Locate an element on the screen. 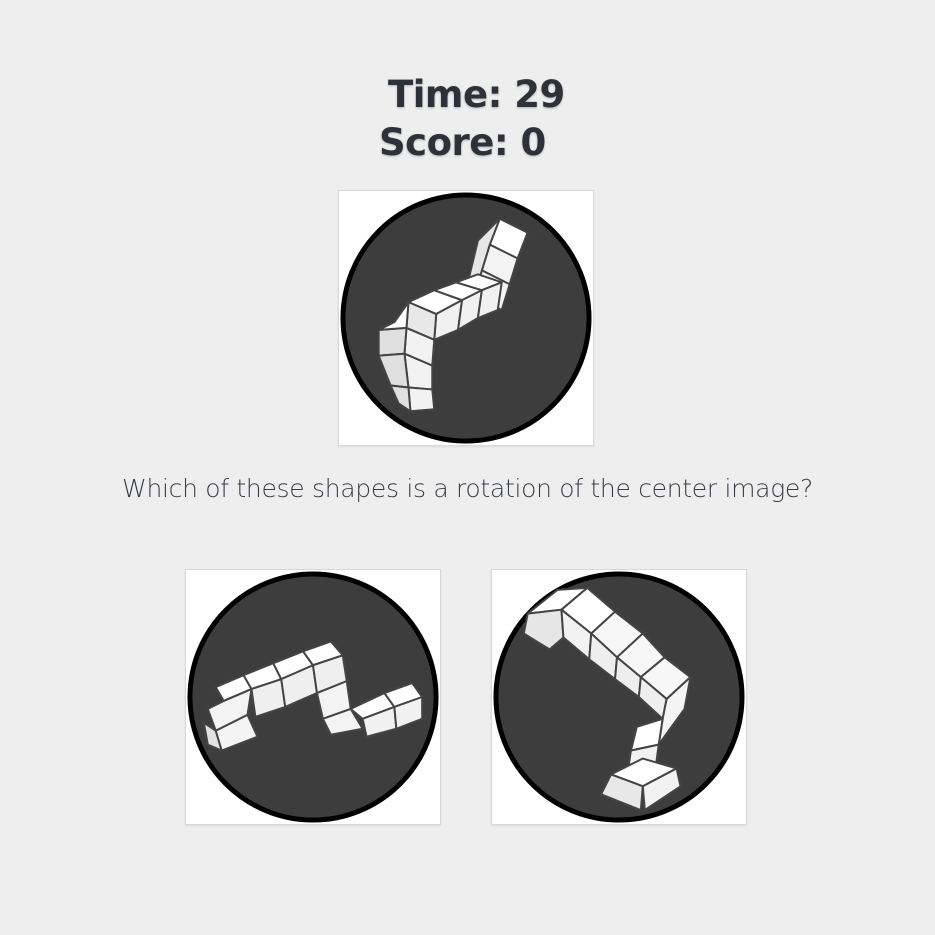 The image size is (935, 935). center-shape-image is located at coordinates (466, 318).